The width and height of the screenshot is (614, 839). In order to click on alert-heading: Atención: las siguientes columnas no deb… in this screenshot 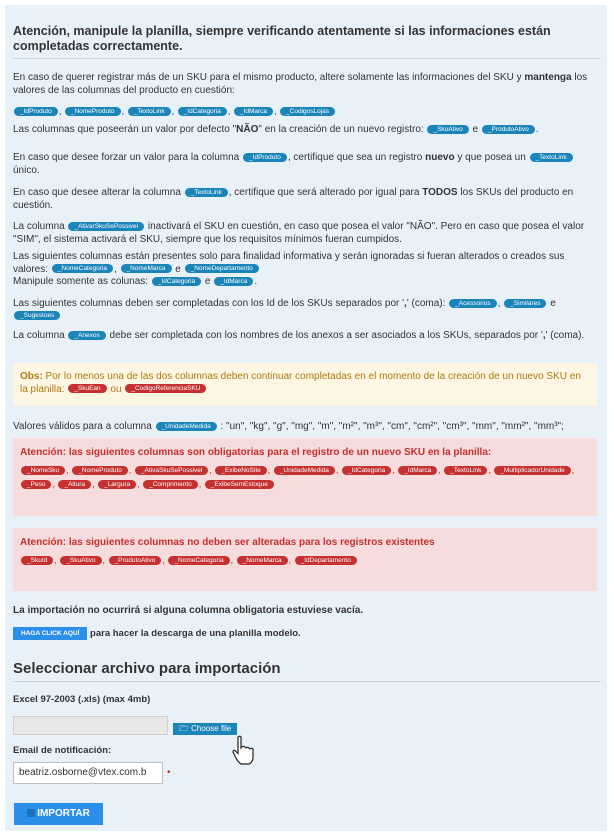, I will do `click(227, 542)`.